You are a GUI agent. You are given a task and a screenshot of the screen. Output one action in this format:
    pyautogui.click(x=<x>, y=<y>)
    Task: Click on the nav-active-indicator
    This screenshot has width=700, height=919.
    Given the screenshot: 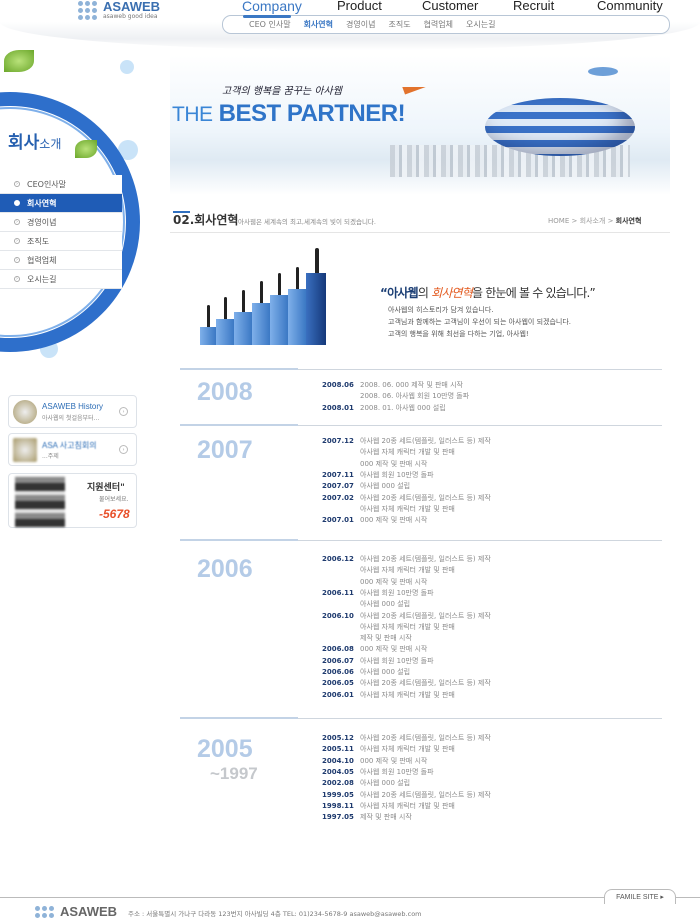 What is the action you would take?
    pyautogui.click(x=267, y=16)
    